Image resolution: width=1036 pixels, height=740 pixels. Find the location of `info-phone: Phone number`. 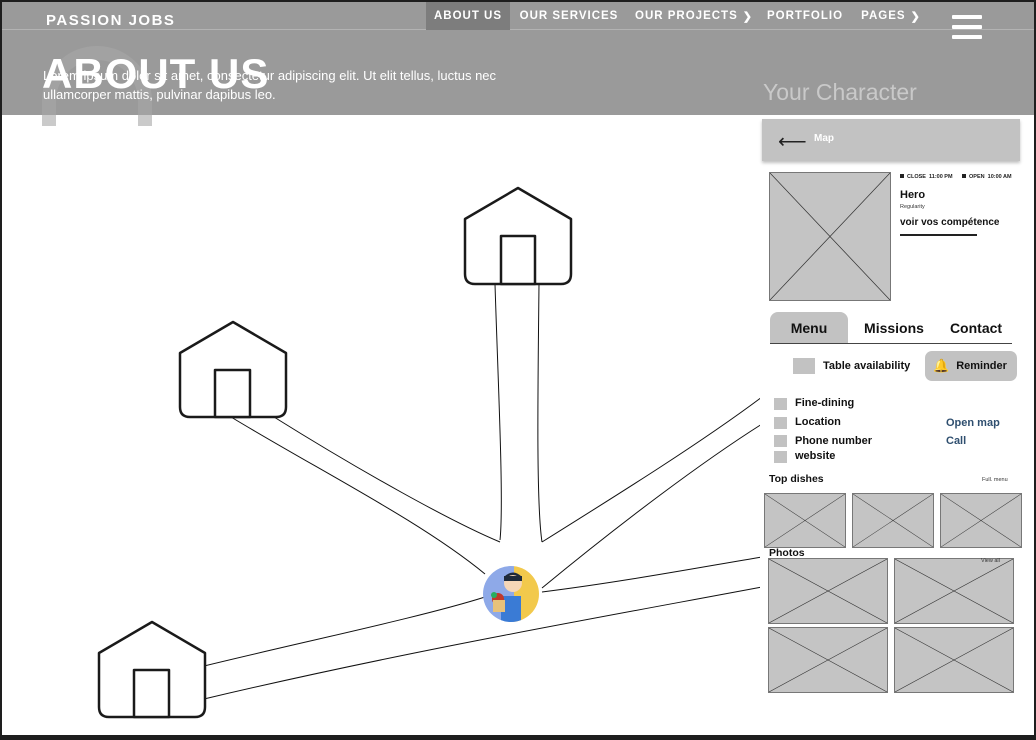

info-phone: Phone number is located at coordinates (834, 441).